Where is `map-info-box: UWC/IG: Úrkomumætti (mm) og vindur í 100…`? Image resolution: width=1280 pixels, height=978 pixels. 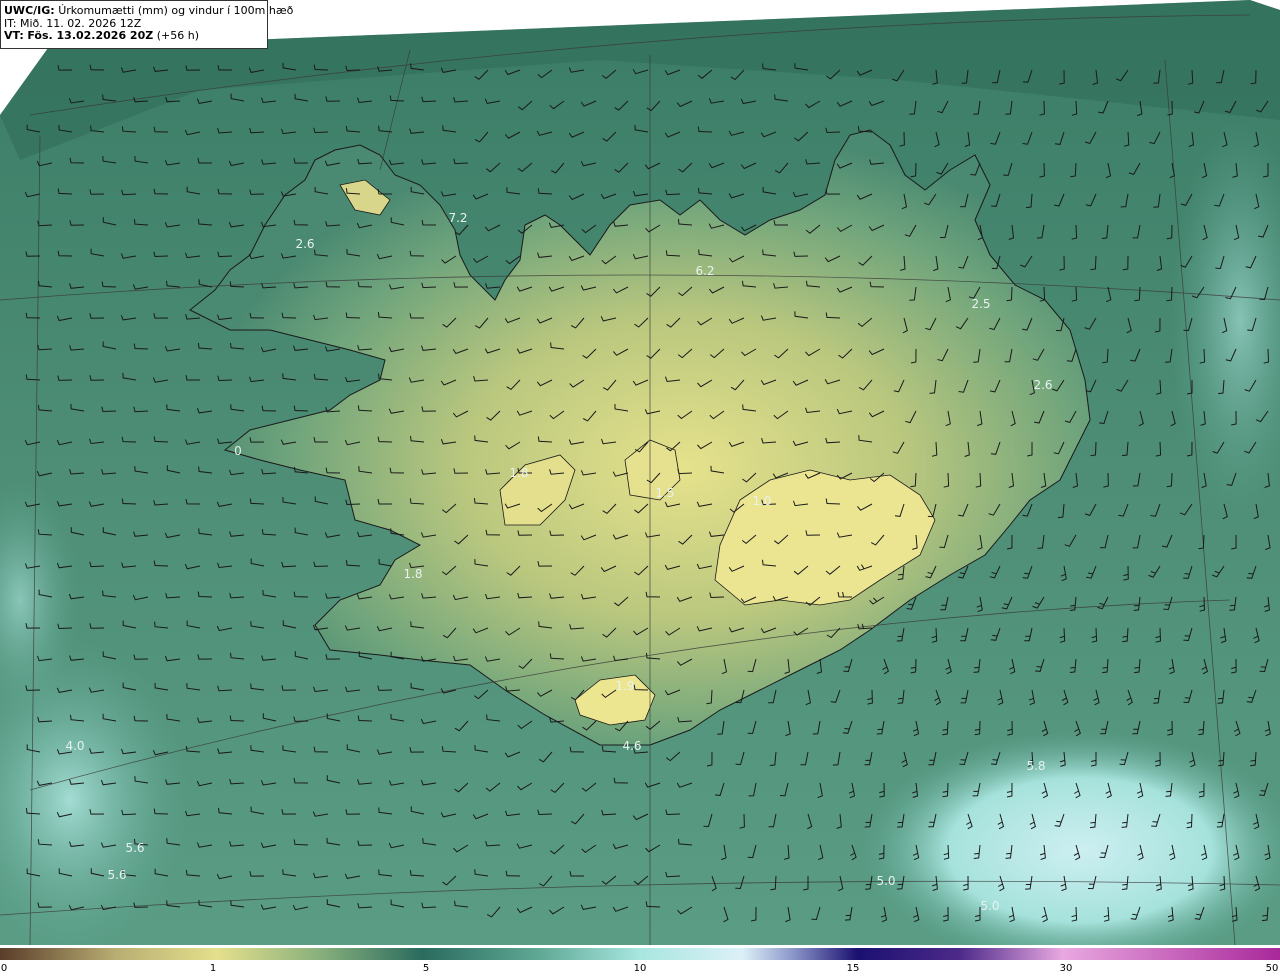
map-info-box: UWC/IG: Úrkomumætti (mm) og vindur í 100… is located at coordinates (146, 24).